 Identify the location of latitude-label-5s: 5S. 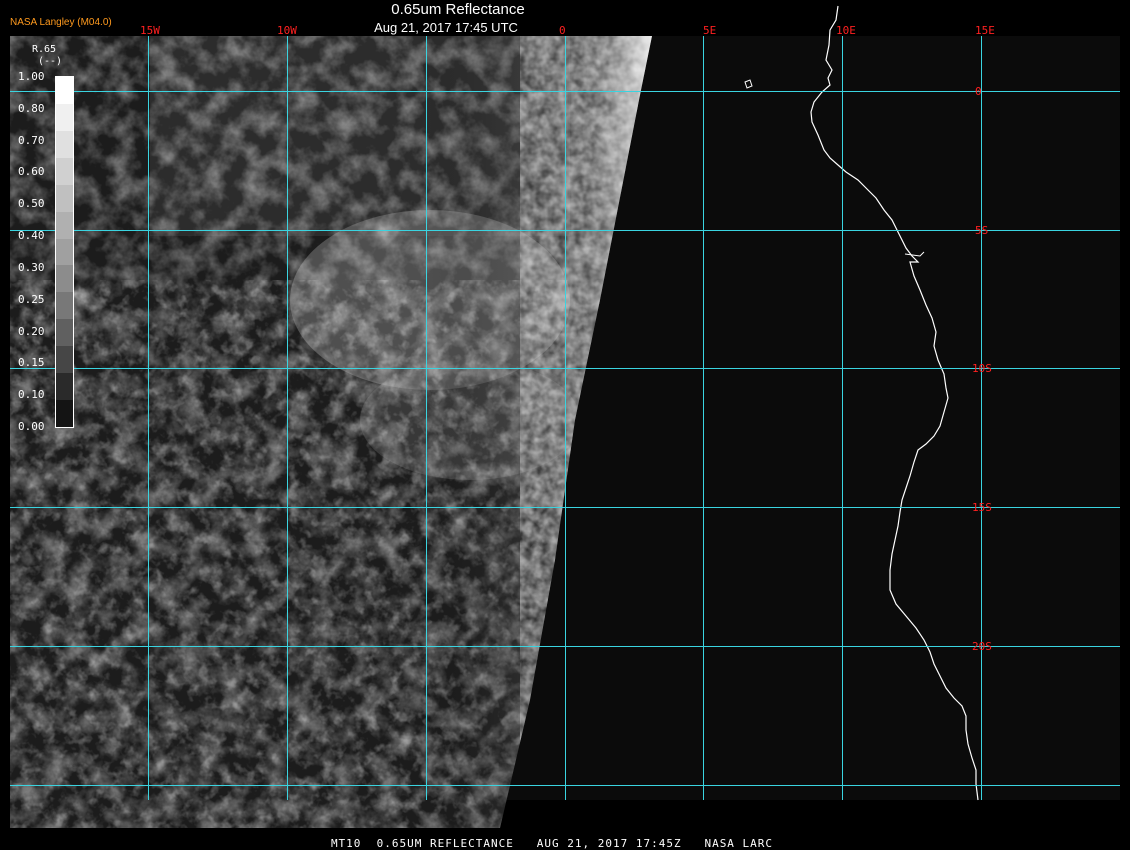
(982, 230).